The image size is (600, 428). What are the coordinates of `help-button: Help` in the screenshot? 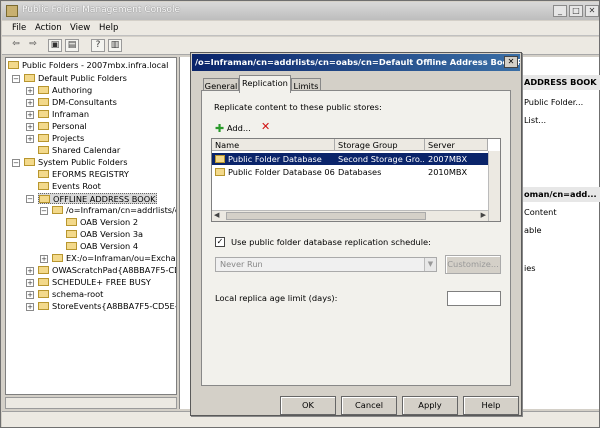 It's located at (491, 405).